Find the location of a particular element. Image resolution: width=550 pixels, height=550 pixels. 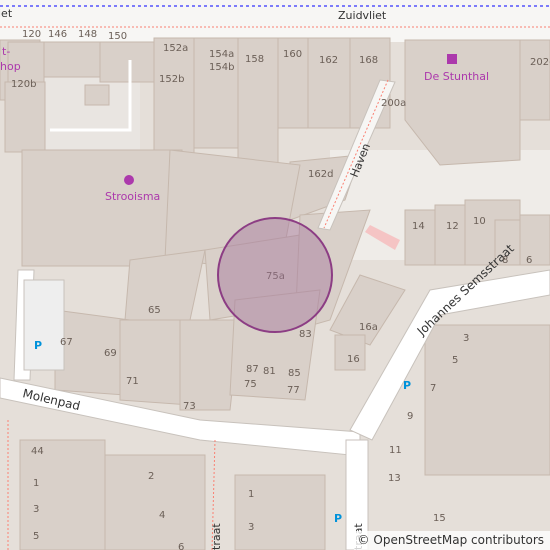

building-east-row is located at coordinates (487, 400).